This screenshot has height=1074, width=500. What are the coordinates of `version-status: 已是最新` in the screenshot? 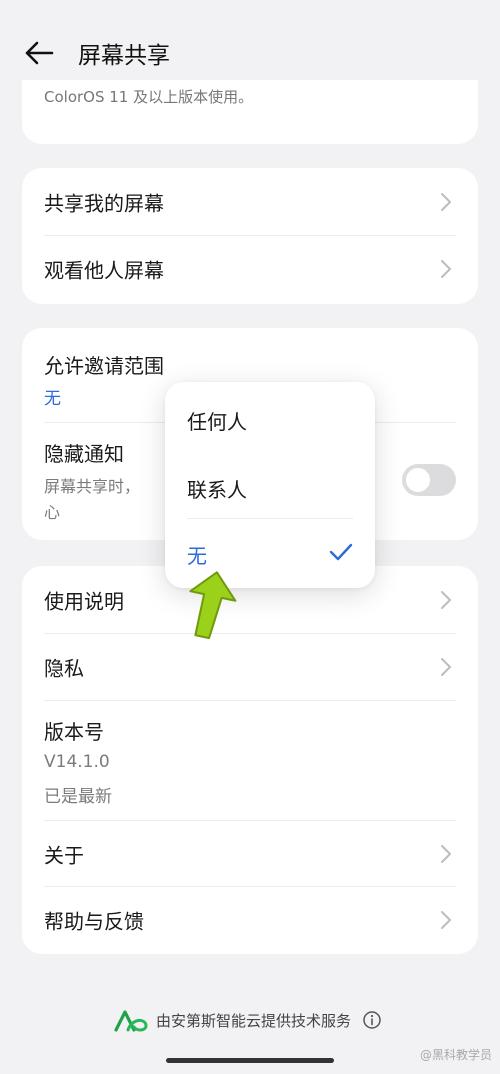 It's located at (78, 797).